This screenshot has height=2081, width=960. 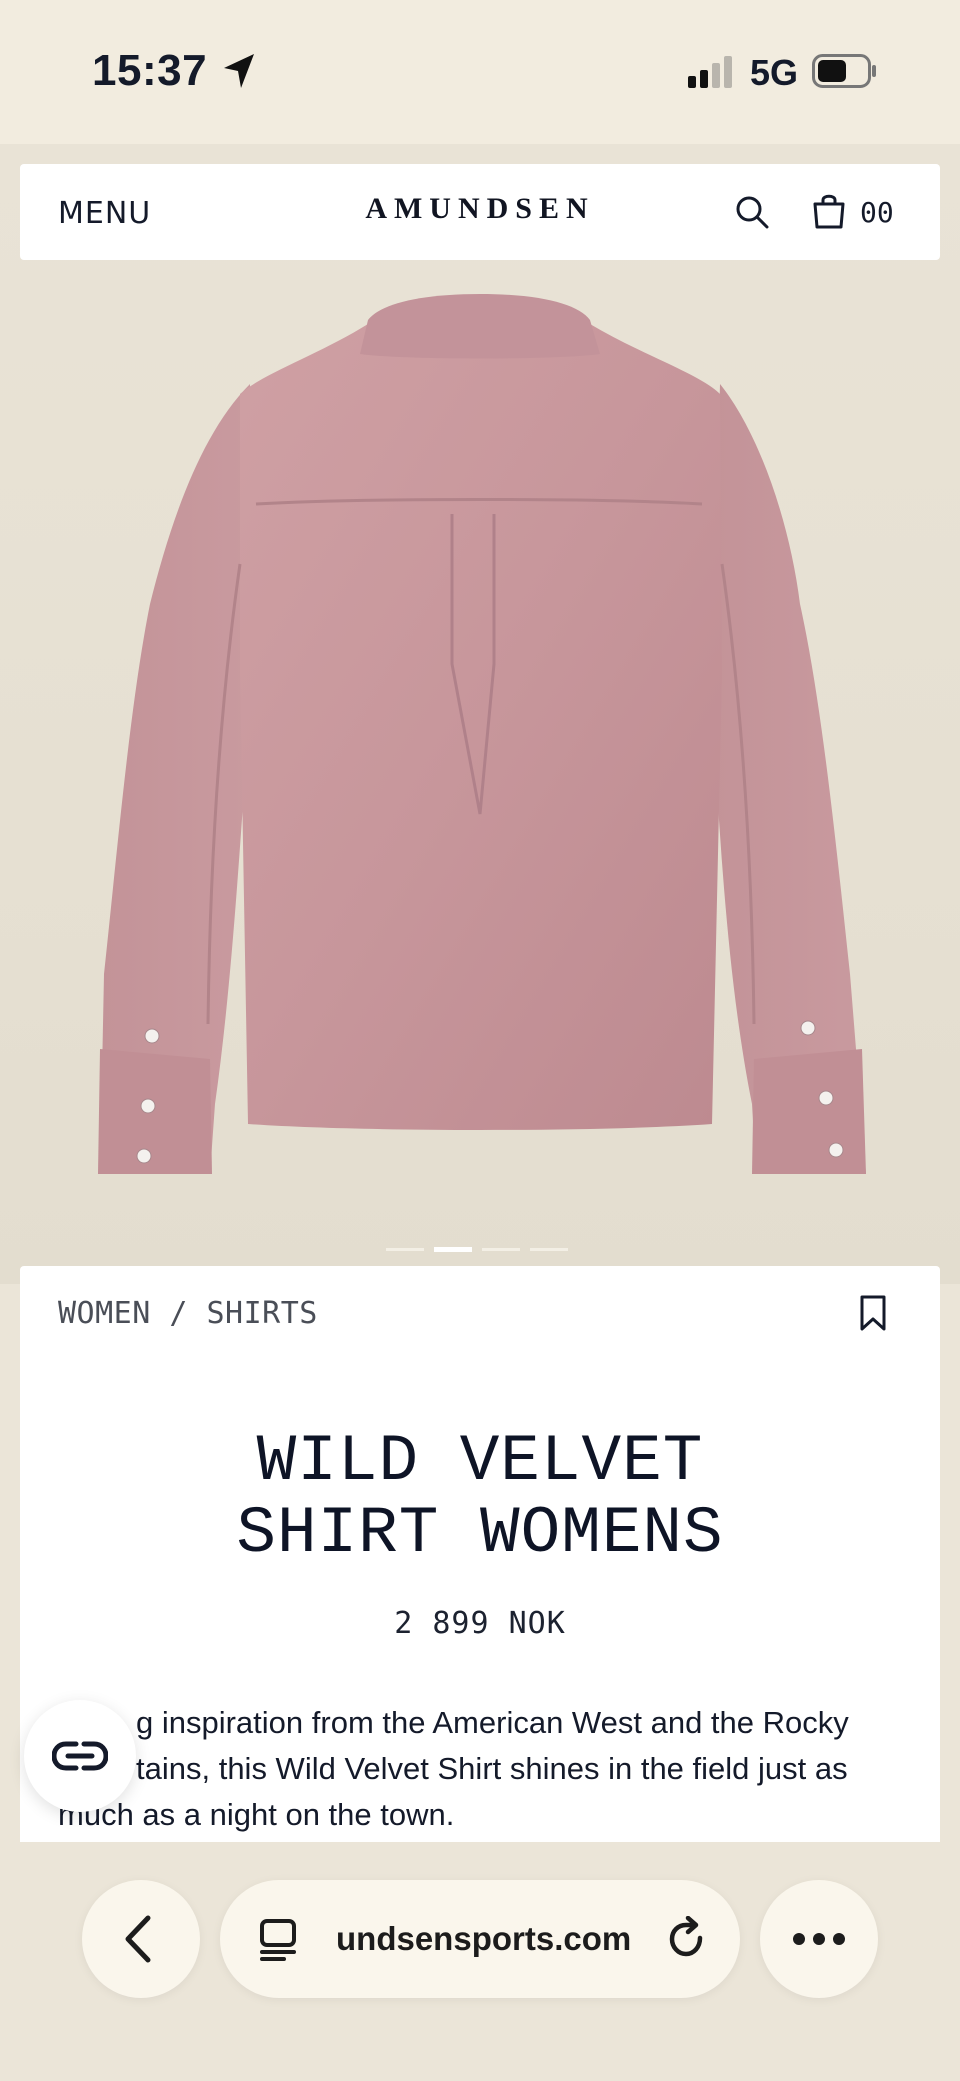 I want to click on site-header: MENU AMUNDSEN 00, so click(x=480, y=212).